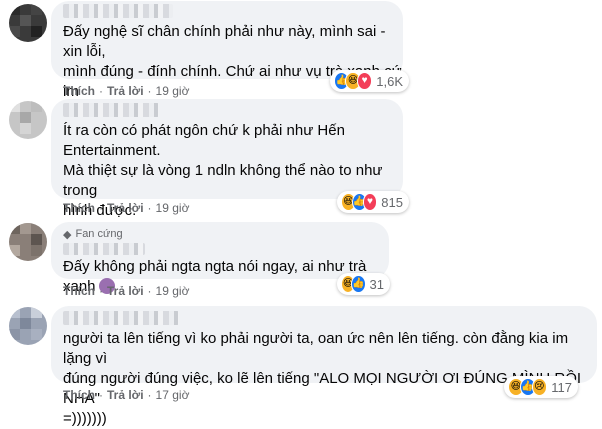  I want to click on sad-reaction-icon: 😢, so click(539, 387).